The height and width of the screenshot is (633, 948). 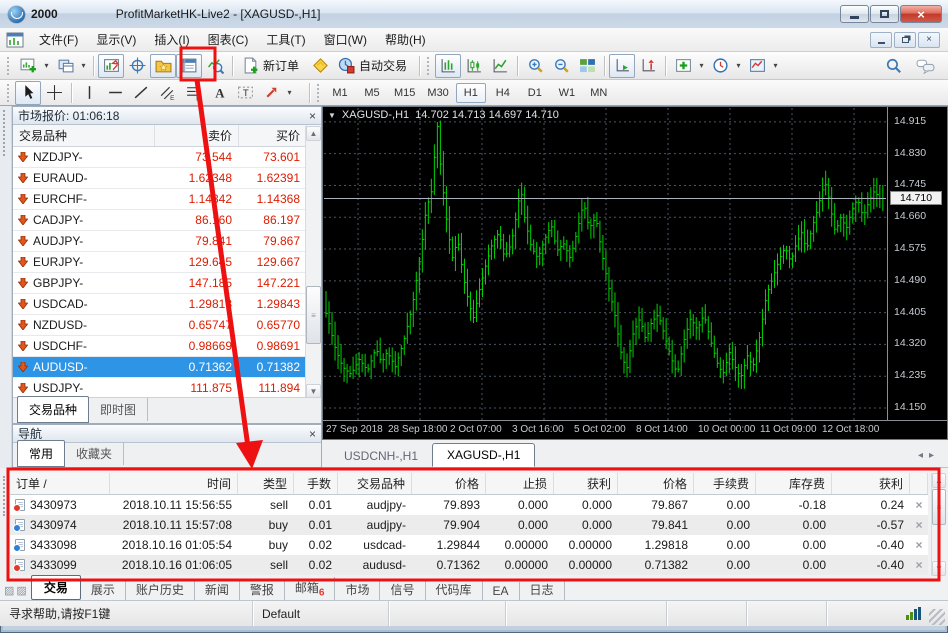 What do you see at coordinates (6, 288) in the screenshot?
I see `panel-grip` at bounding box center [6, 288].